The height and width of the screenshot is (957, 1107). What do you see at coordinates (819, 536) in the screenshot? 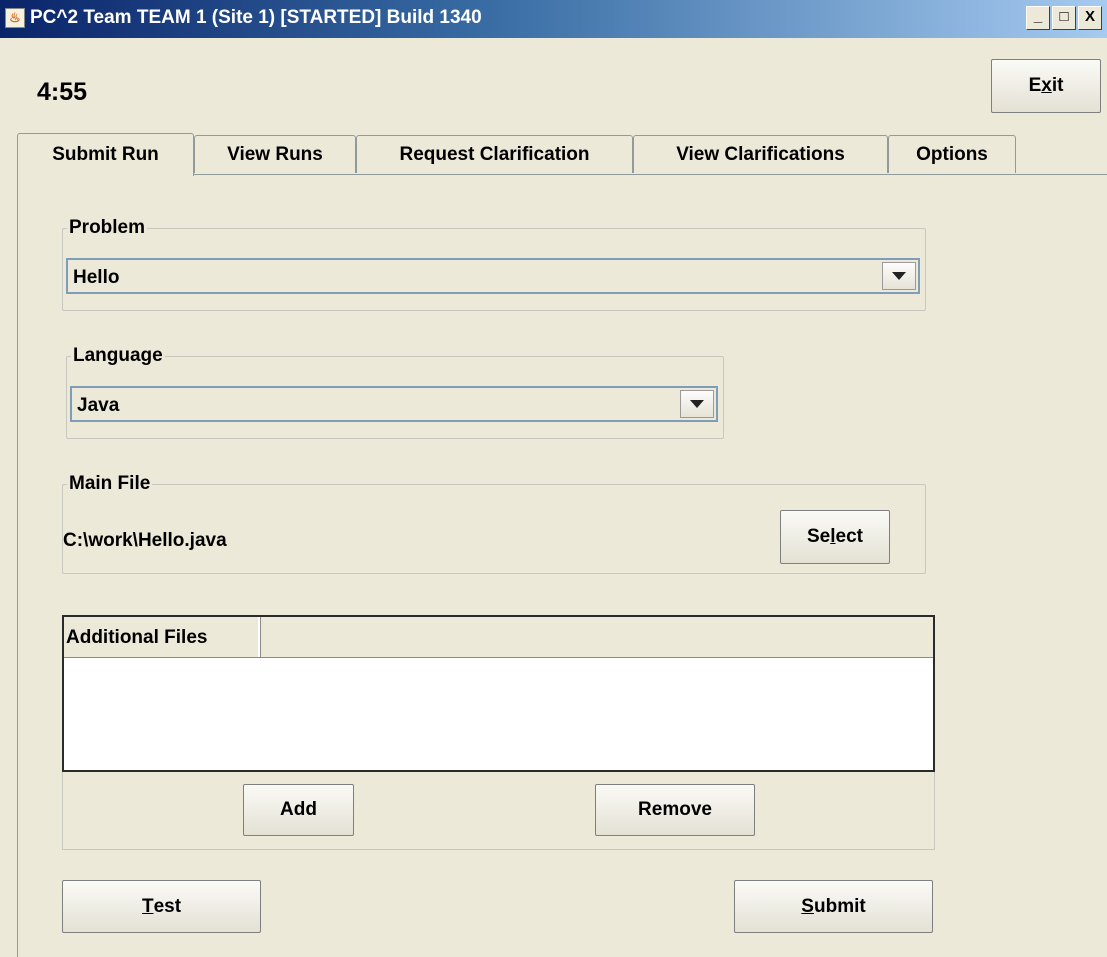
I see `select-label-pre: Se` at bounding box center [819, 536].